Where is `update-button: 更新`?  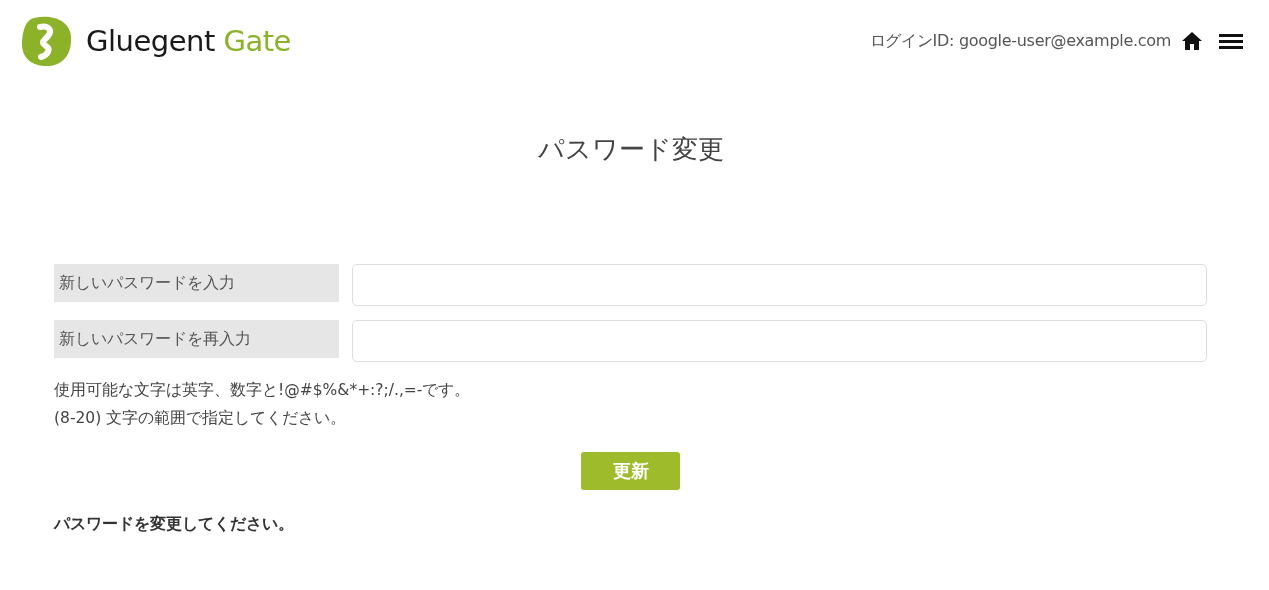 update-button: 更新 is located at coordinates (630, 471).